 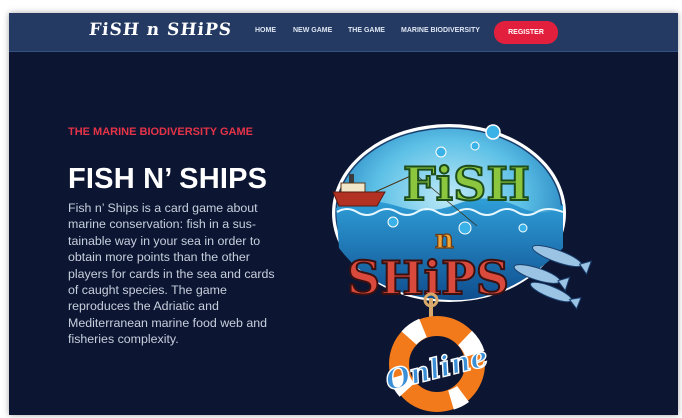 What do you see at coordinates (526, 32) in the screenshot?
I see `register-button: REGISTER` at bounding box center [526, 32].